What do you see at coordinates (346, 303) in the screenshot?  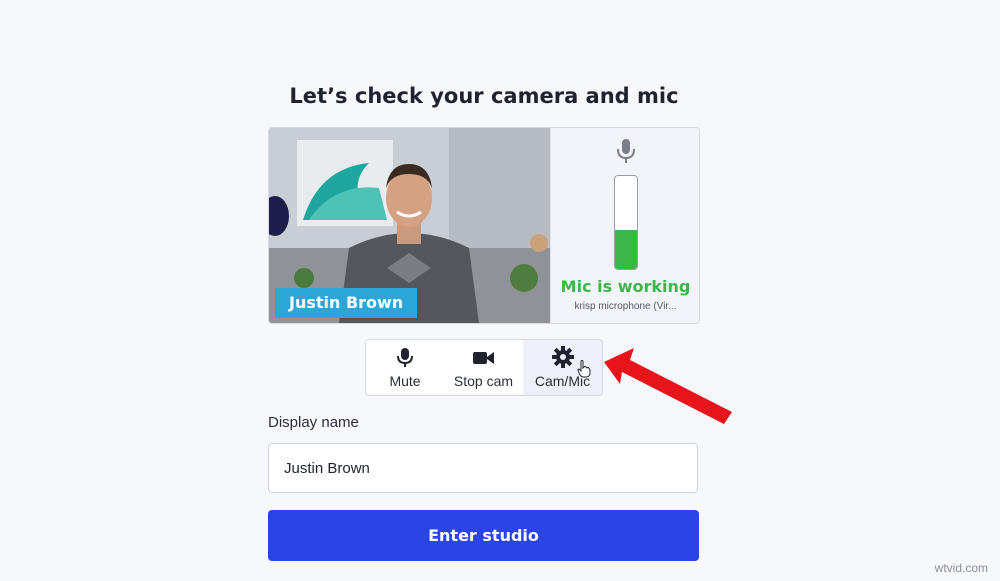 I see `participant-name-tag: Justin Brown` at bounding box center [346, 303].